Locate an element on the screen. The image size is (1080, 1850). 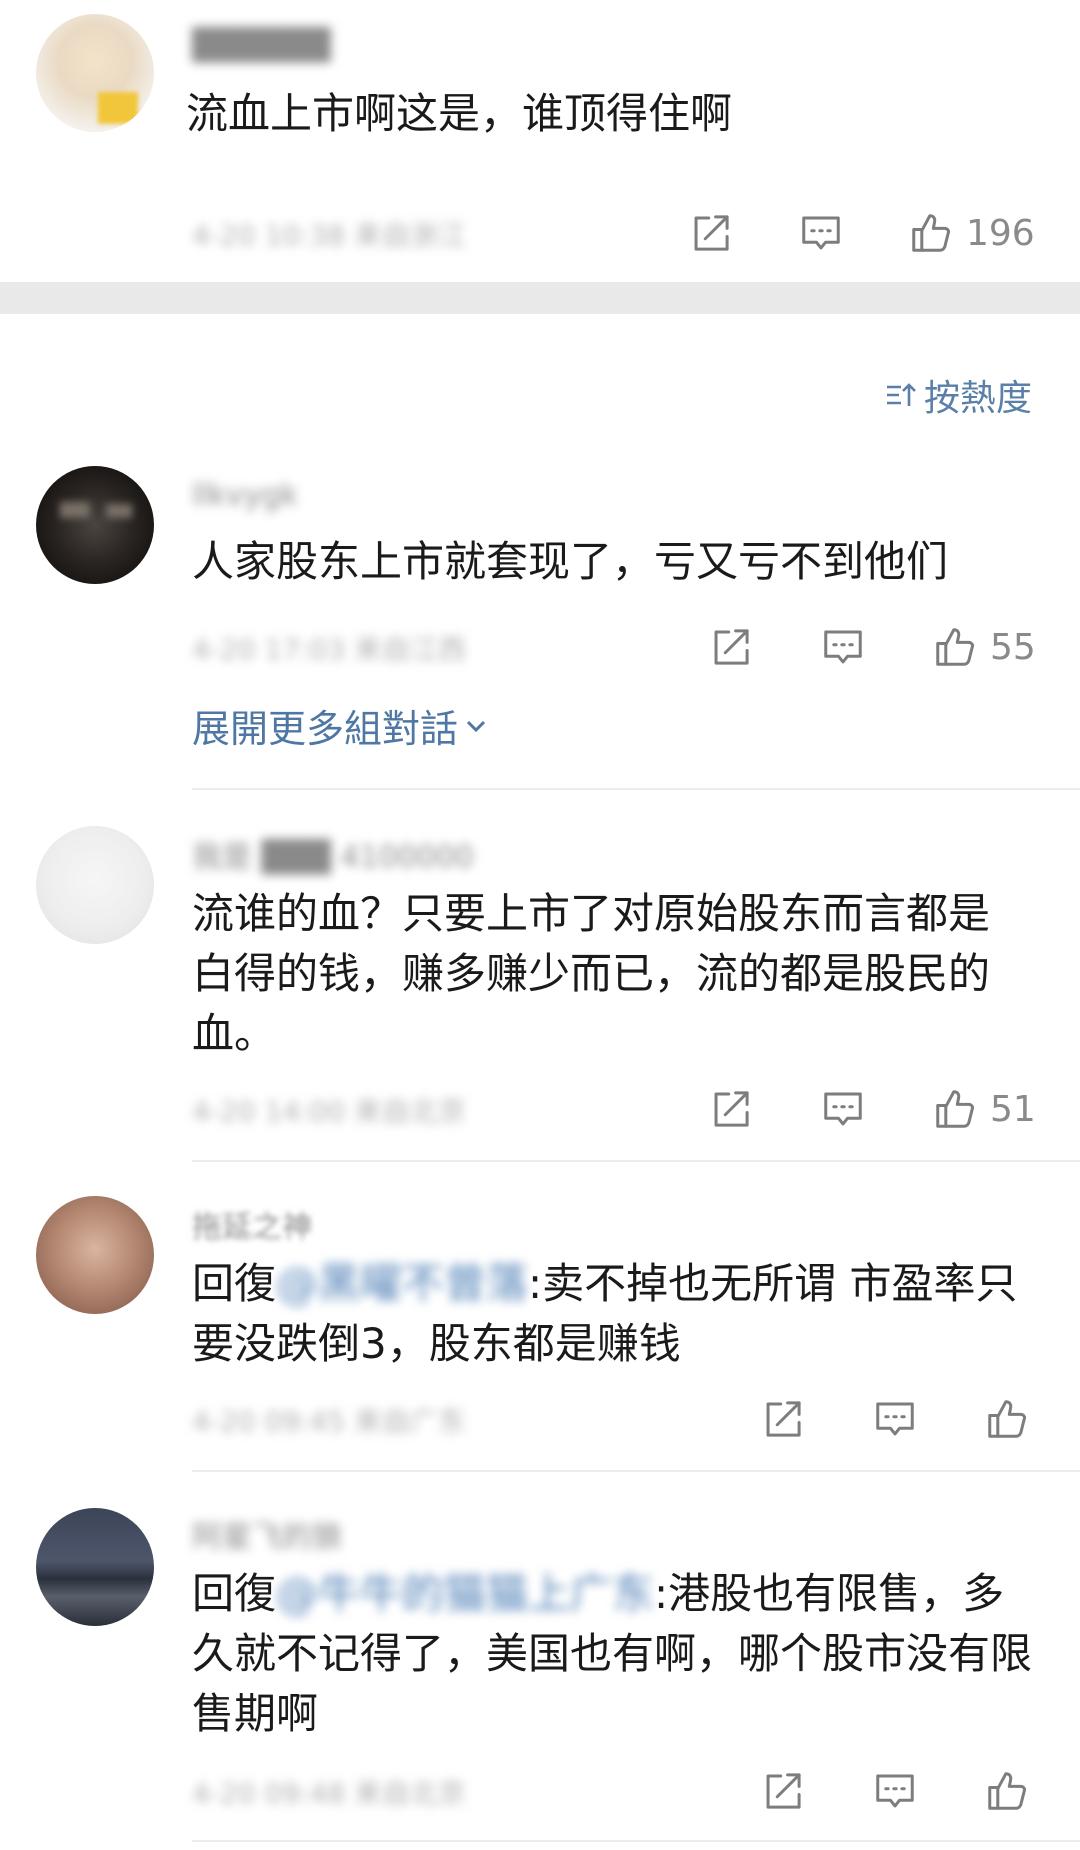
like-count: 55 is located at coordinates (1013, 647).